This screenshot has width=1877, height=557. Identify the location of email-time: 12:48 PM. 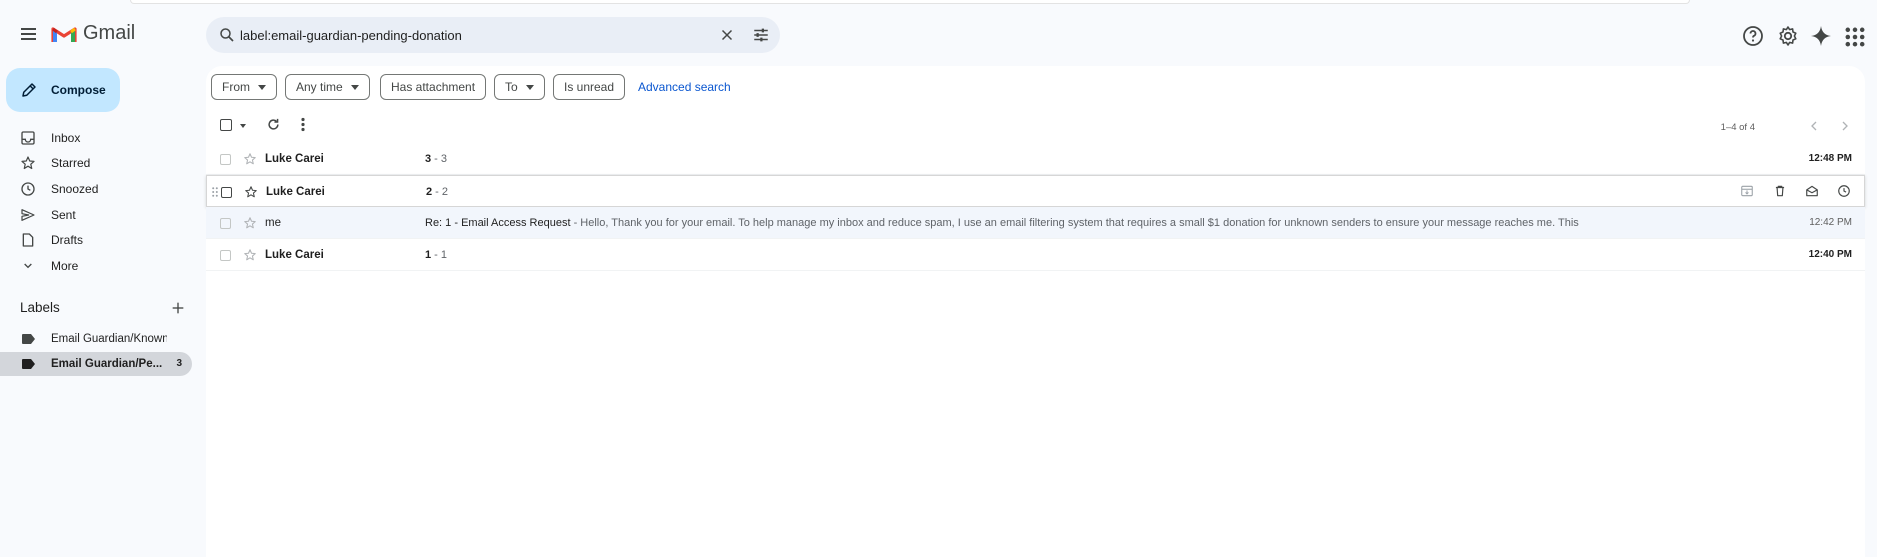
(1830, 158).